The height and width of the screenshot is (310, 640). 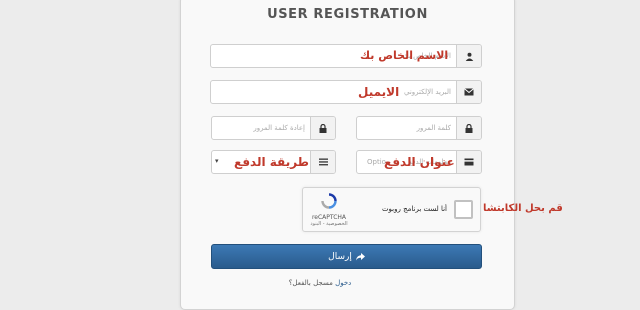 I want to click on recaptcha-label: أنا لست برنامج روبوت, so click(x=414, y=209).